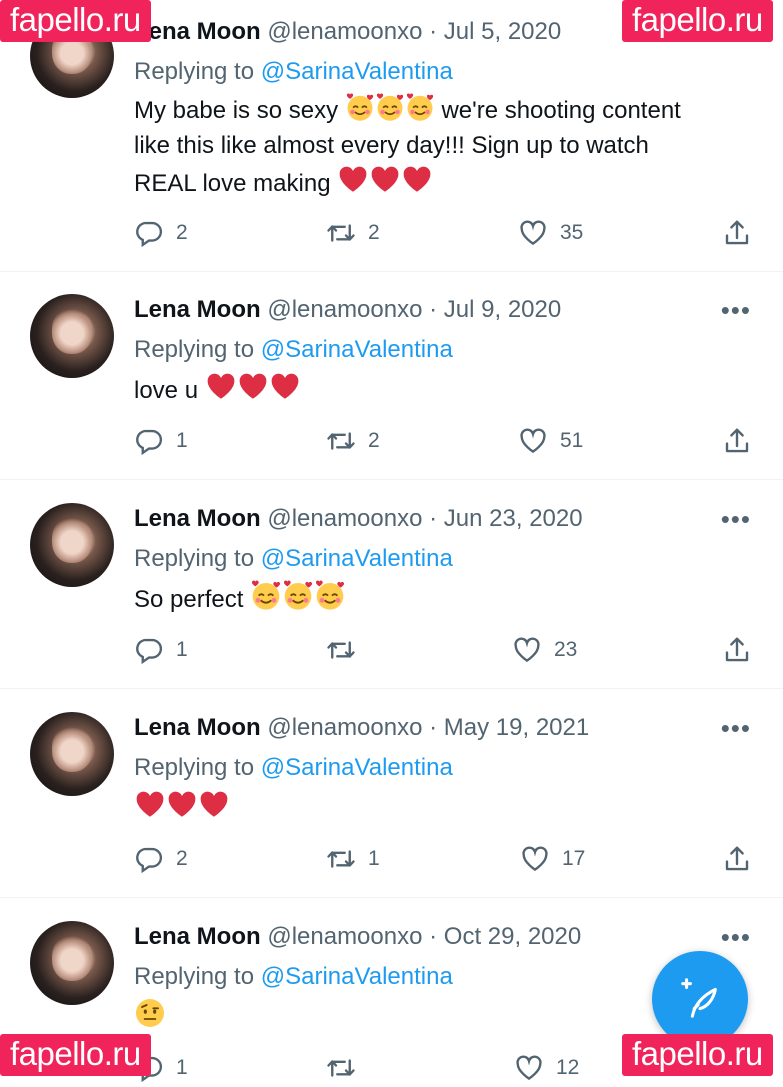  What do you see at coordinates (502, 309) in the screenshot?
I see `tweet-date: Jul 9, 2020` at bounding box center [502, 309].